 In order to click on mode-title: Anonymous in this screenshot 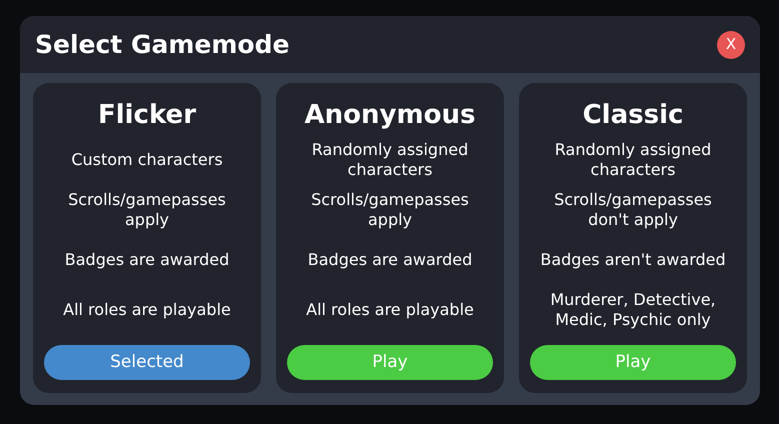, I will do `click(390, 115)`.